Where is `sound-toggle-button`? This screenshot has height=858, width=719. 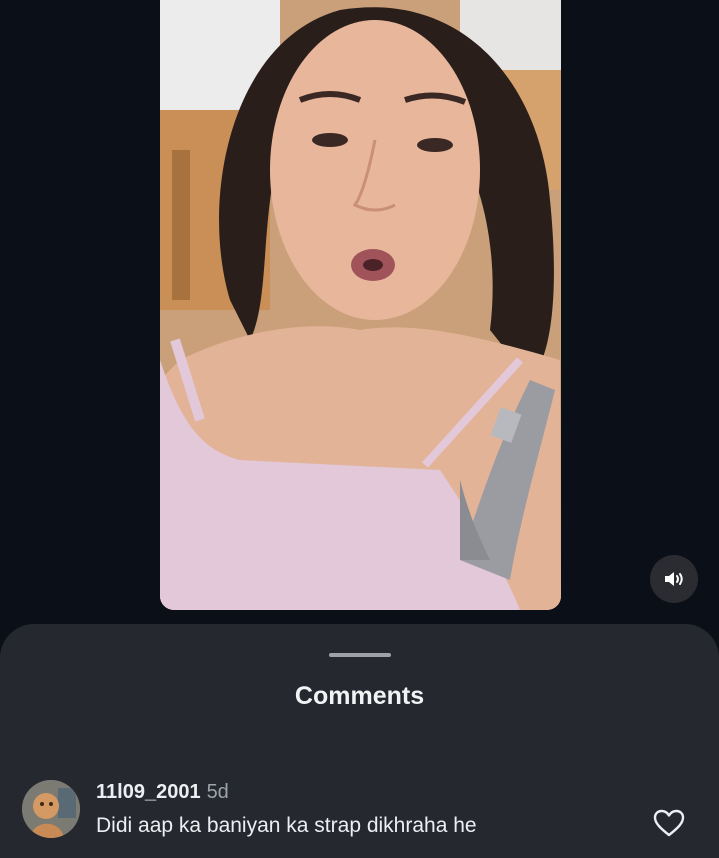
sound-toggle-button is located at coordinates (674, 579).